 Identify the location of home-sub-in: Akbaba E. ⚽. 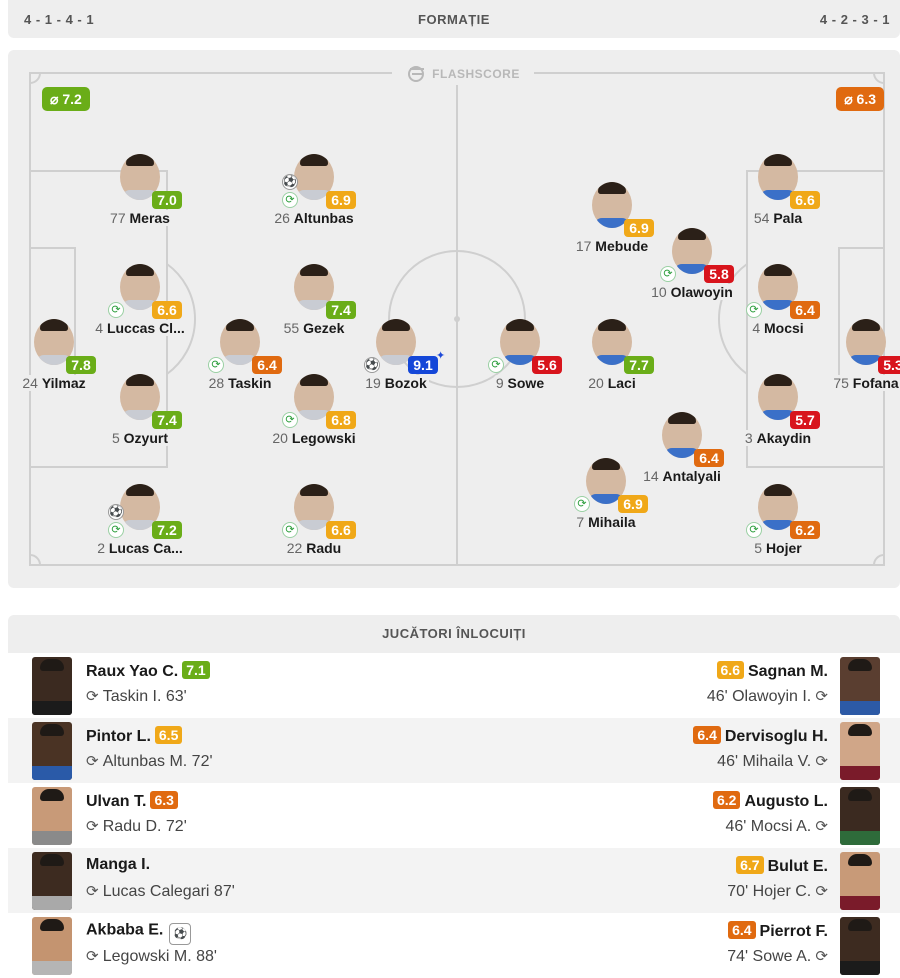
(139, 933).